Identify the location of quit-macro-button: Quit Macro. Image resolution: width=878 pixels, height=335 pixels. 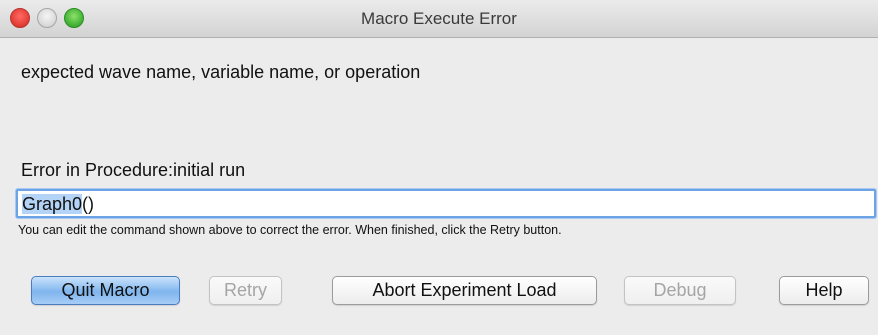
(105, 290).